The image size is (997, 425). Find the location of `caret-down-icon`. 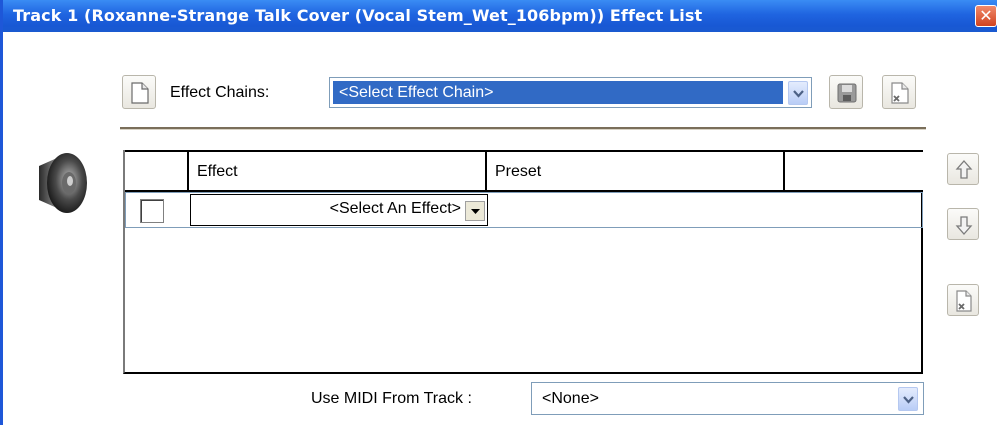

caret-down-icon is located at coordinates (475, 211).